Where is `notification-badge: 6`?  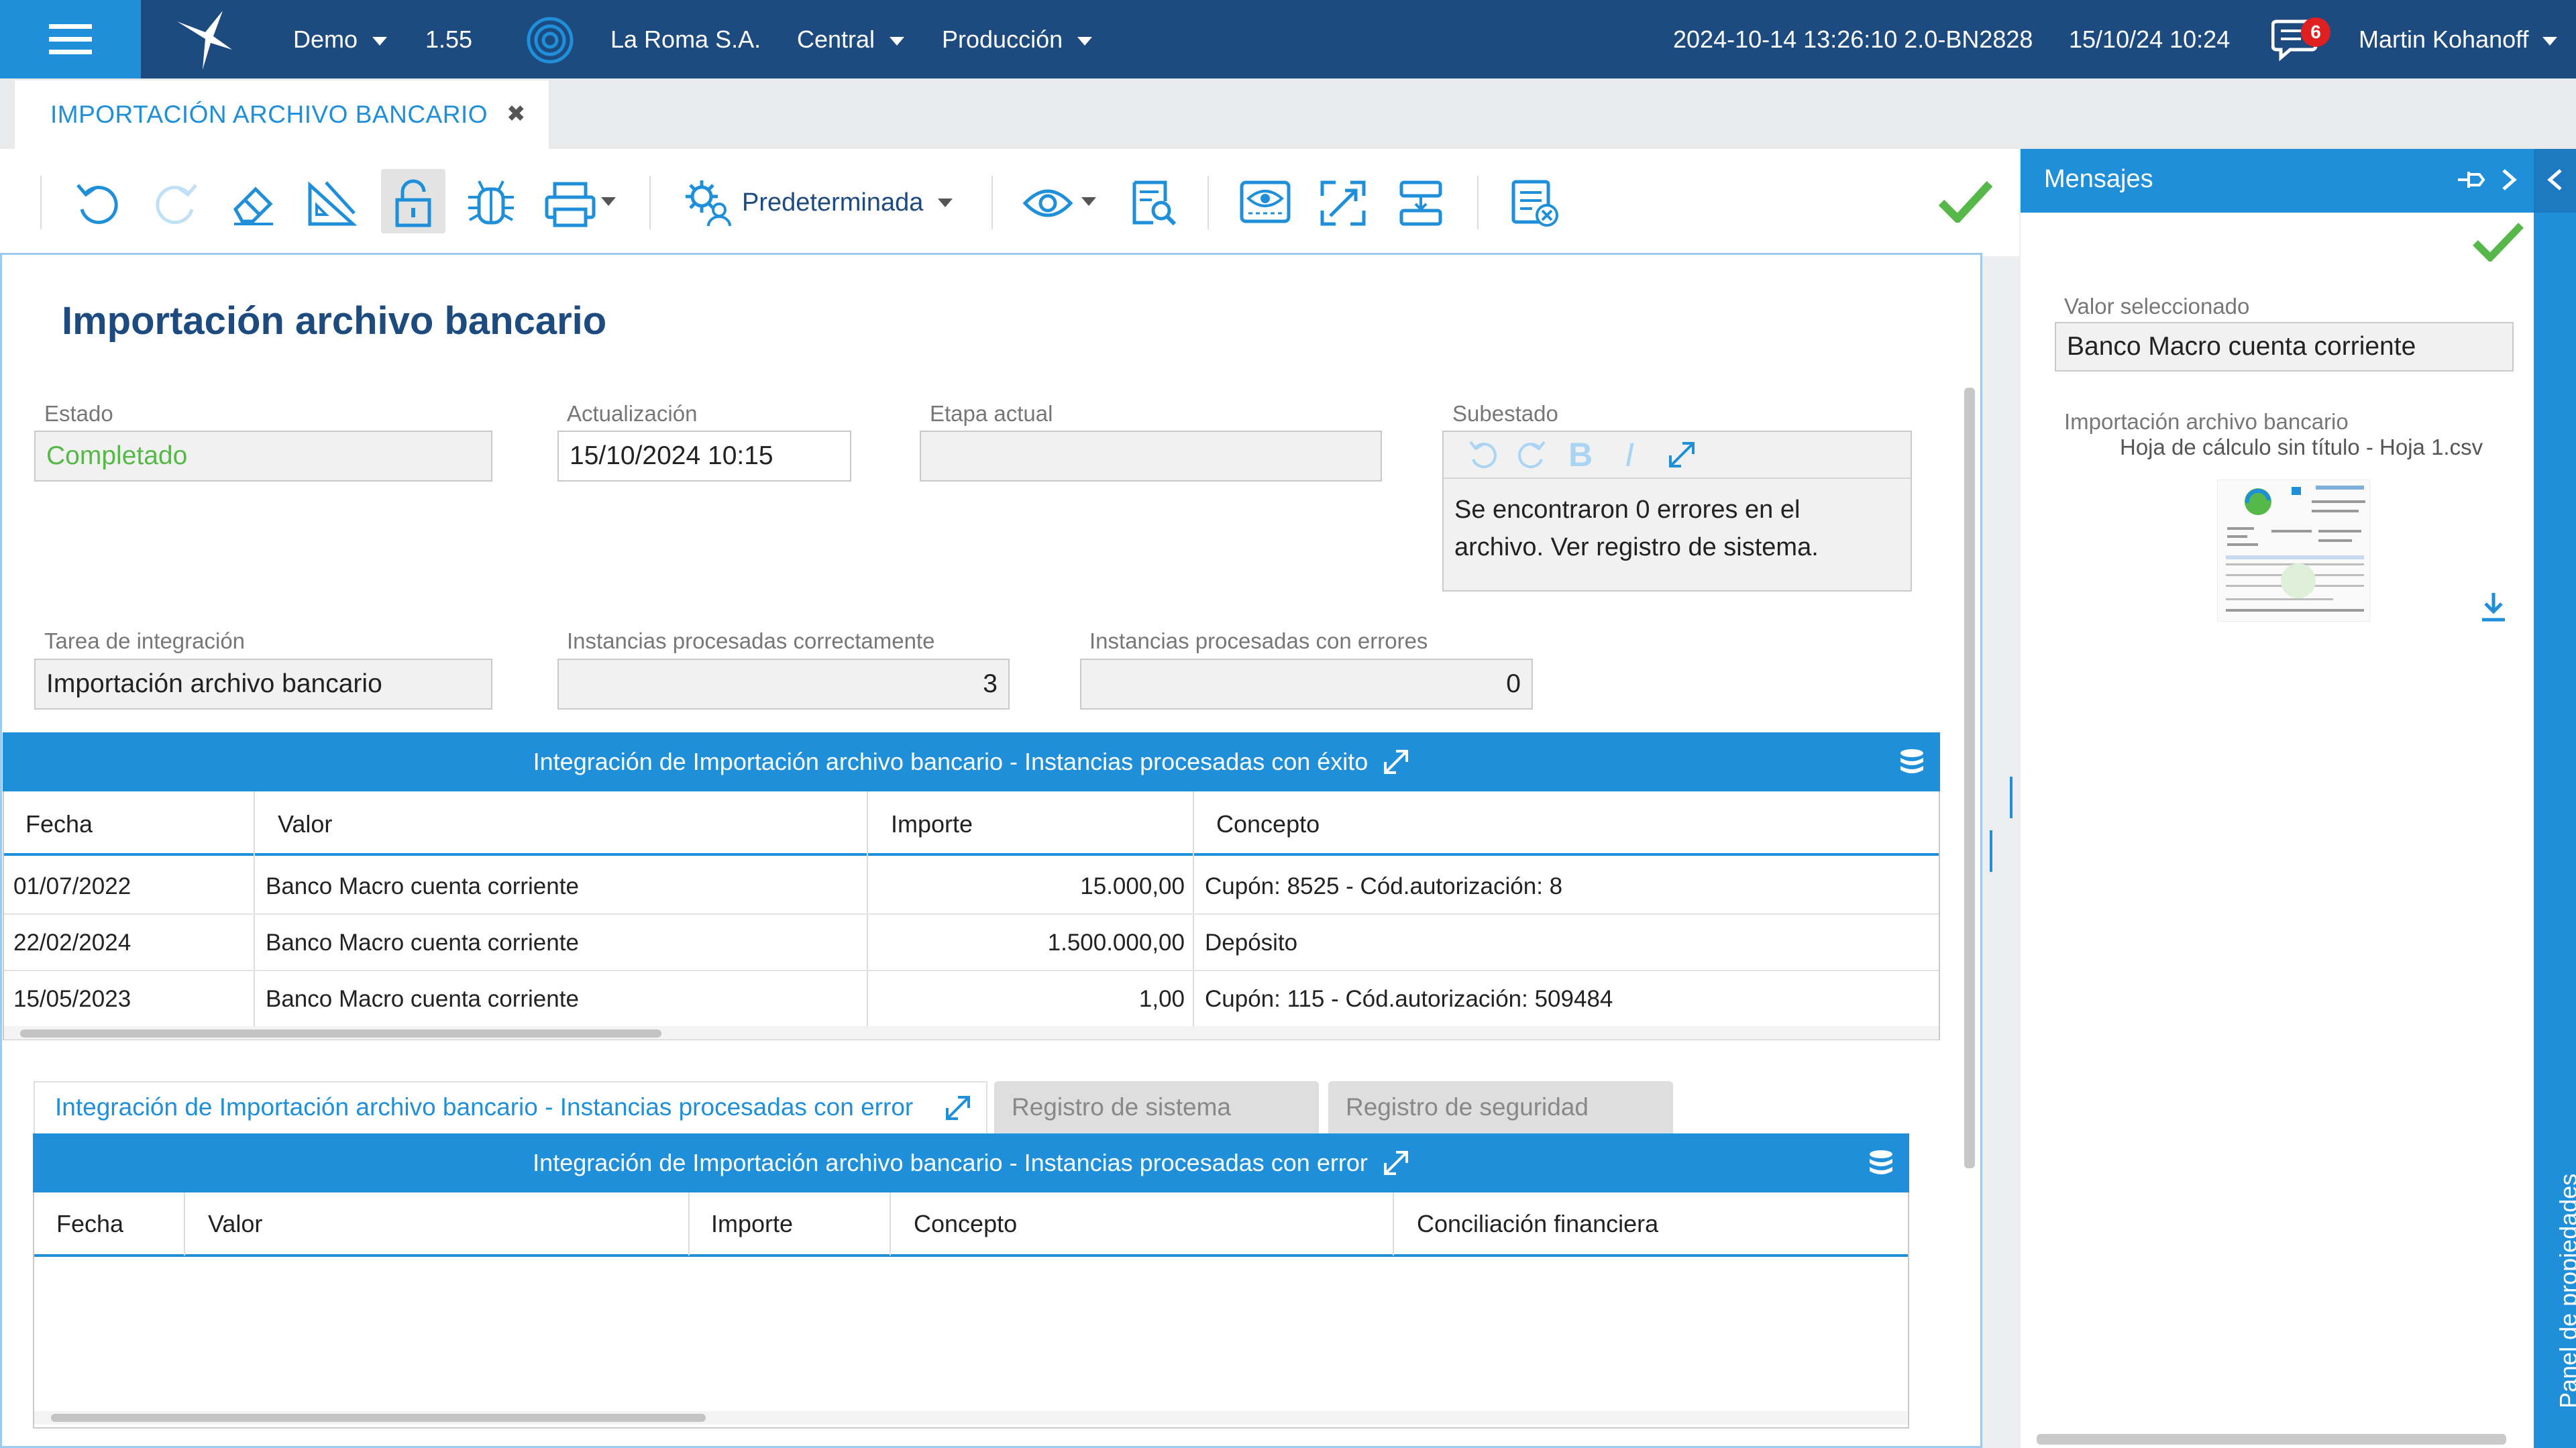
notification-badge: 6 is located at coordinates (2315, 32).